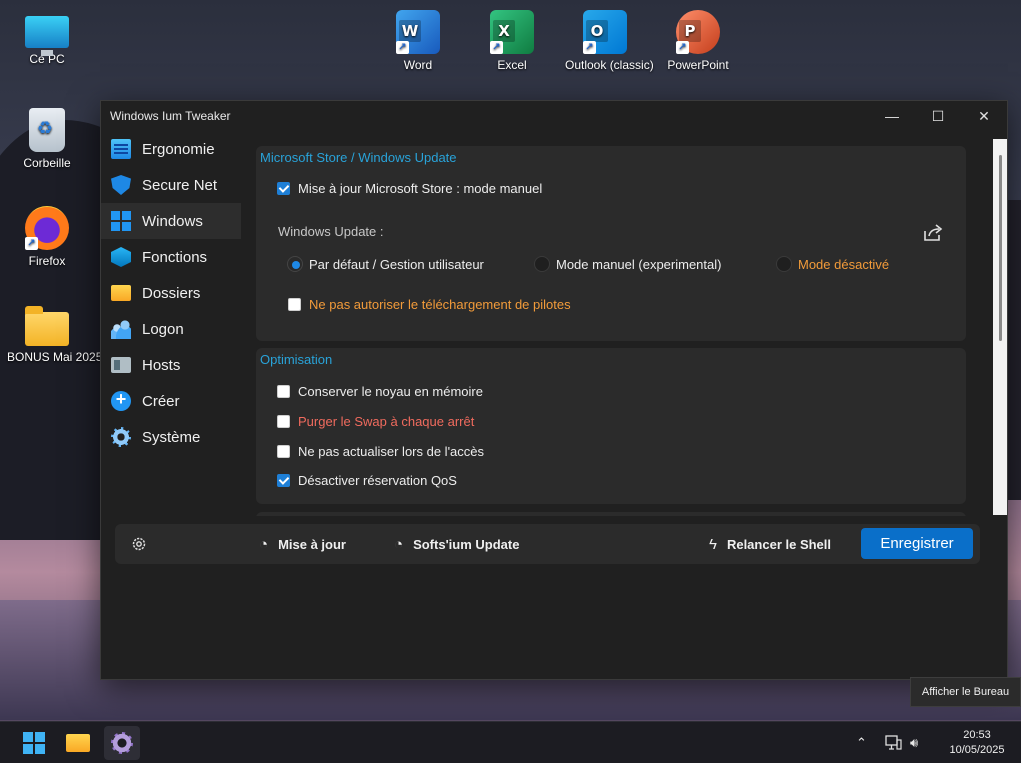  I want to click on sidebar-item-hosts: Hosts, so click(171, 365).